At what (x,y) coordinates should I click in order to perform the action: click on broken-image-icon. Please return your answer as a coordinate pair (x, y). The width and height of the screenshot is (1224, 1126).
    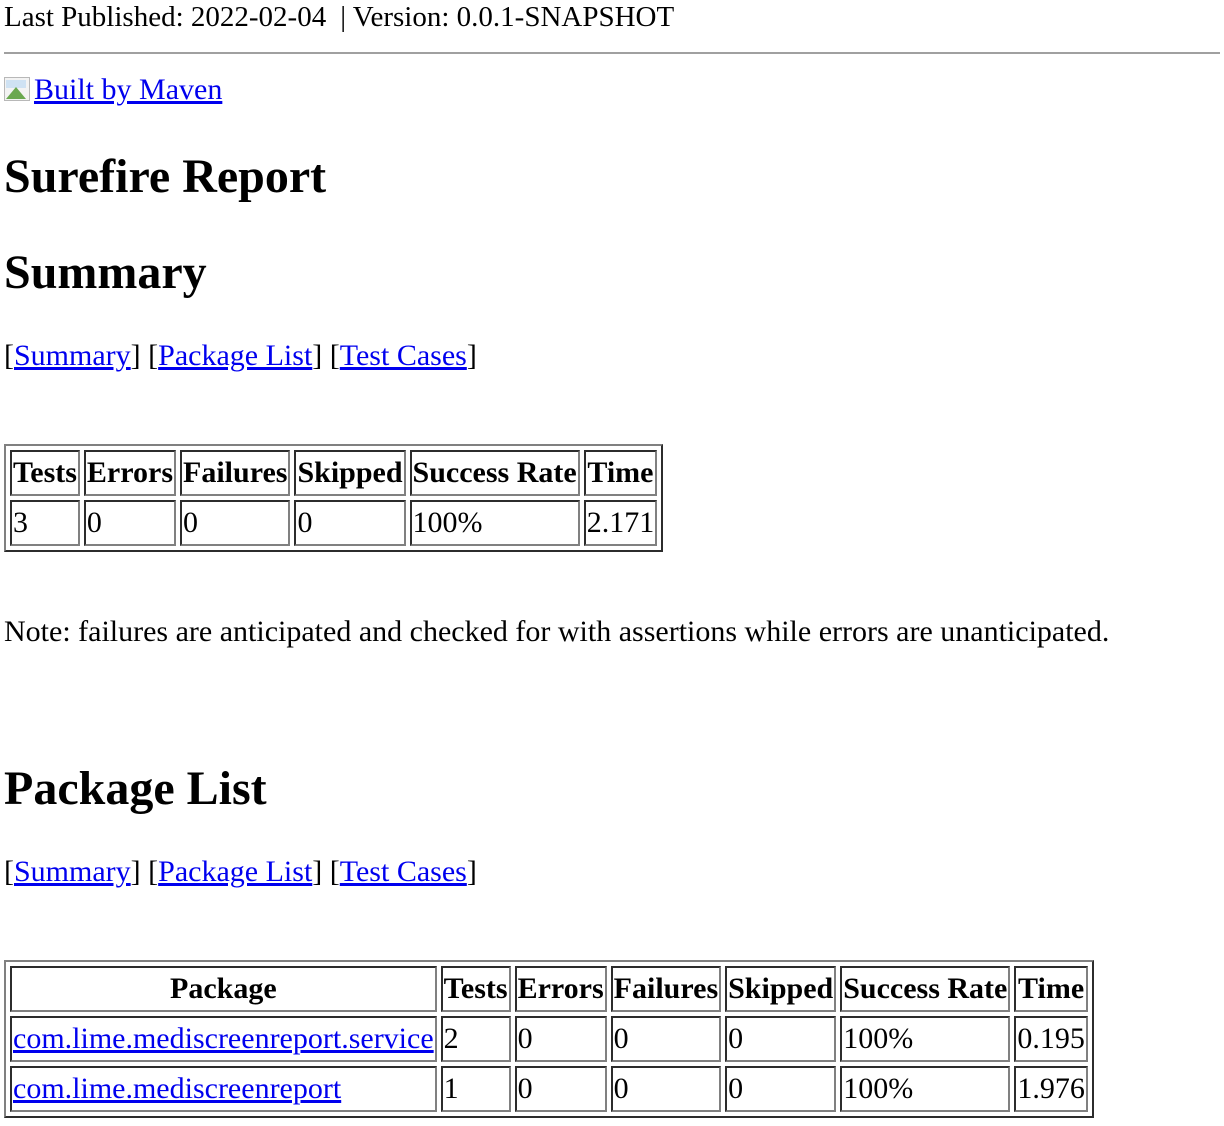
    Looking at the image, I should click on (19, 89).